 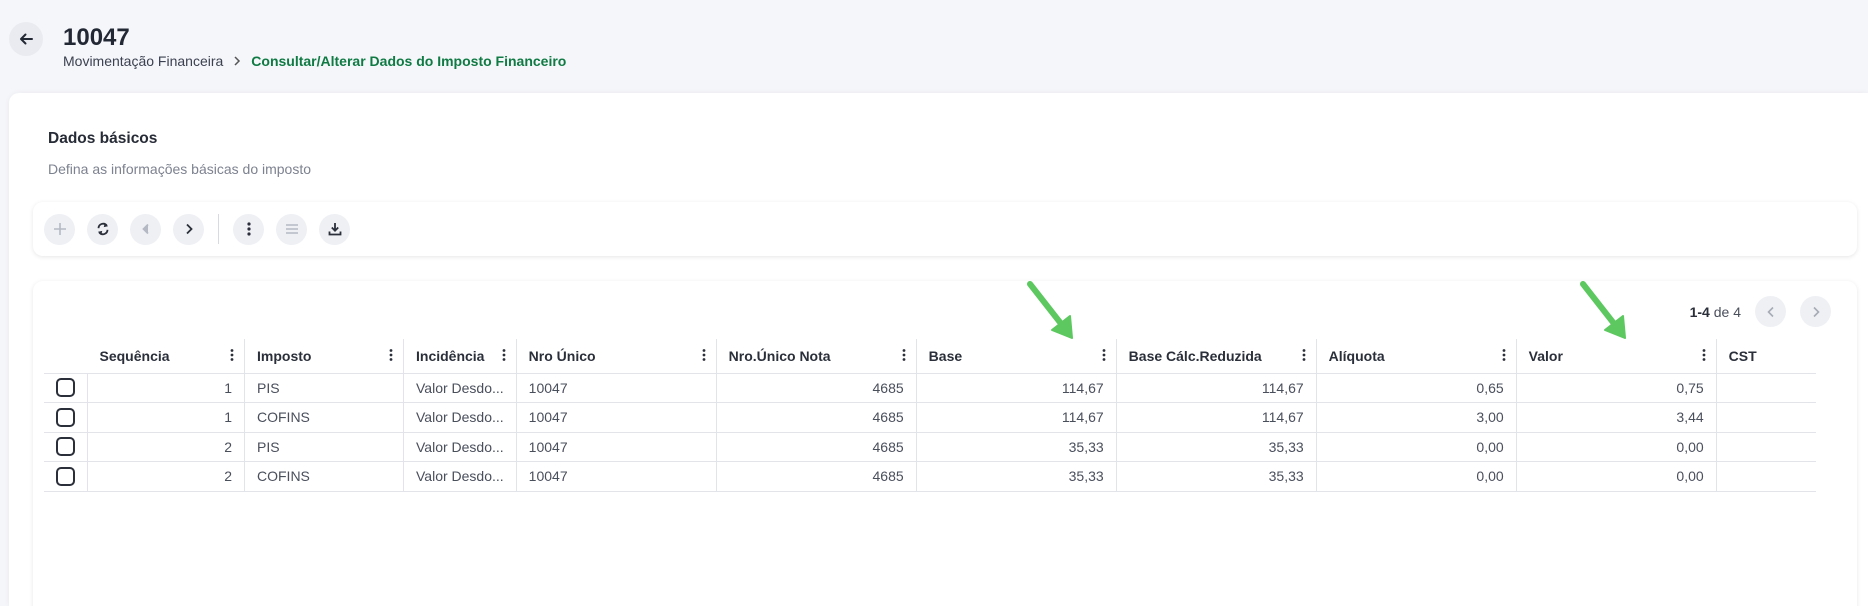 What do you see at coordinates (816, 356) in the screenshot?
I see `column-header-nro-unico-nota: Nro.Único Nota` at bounding box center [816, 356].